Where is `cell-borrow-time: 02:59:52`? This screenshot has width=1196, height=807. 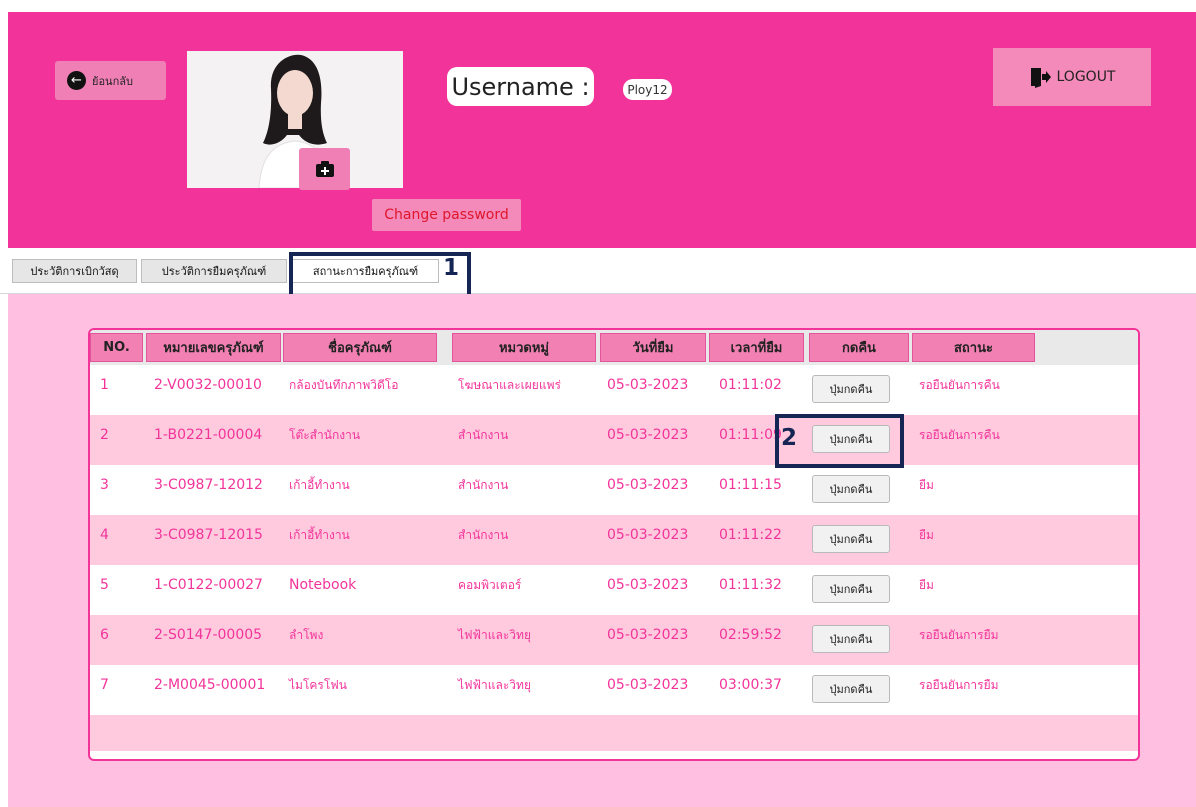
cell-borrow-time: 02:59:52 is located at coordinates (750, 635).